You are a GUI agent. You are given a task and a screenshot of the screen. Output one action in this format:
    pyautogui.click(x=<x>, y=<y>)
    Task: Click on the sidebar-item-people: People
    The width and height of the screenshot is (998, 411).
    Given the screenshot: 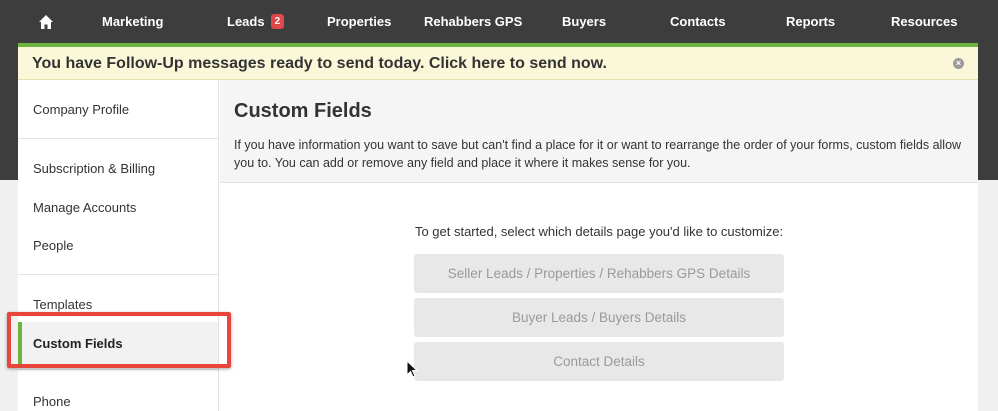 What is the action you would take?
    pyautogui.click(x=53, y=245)
    